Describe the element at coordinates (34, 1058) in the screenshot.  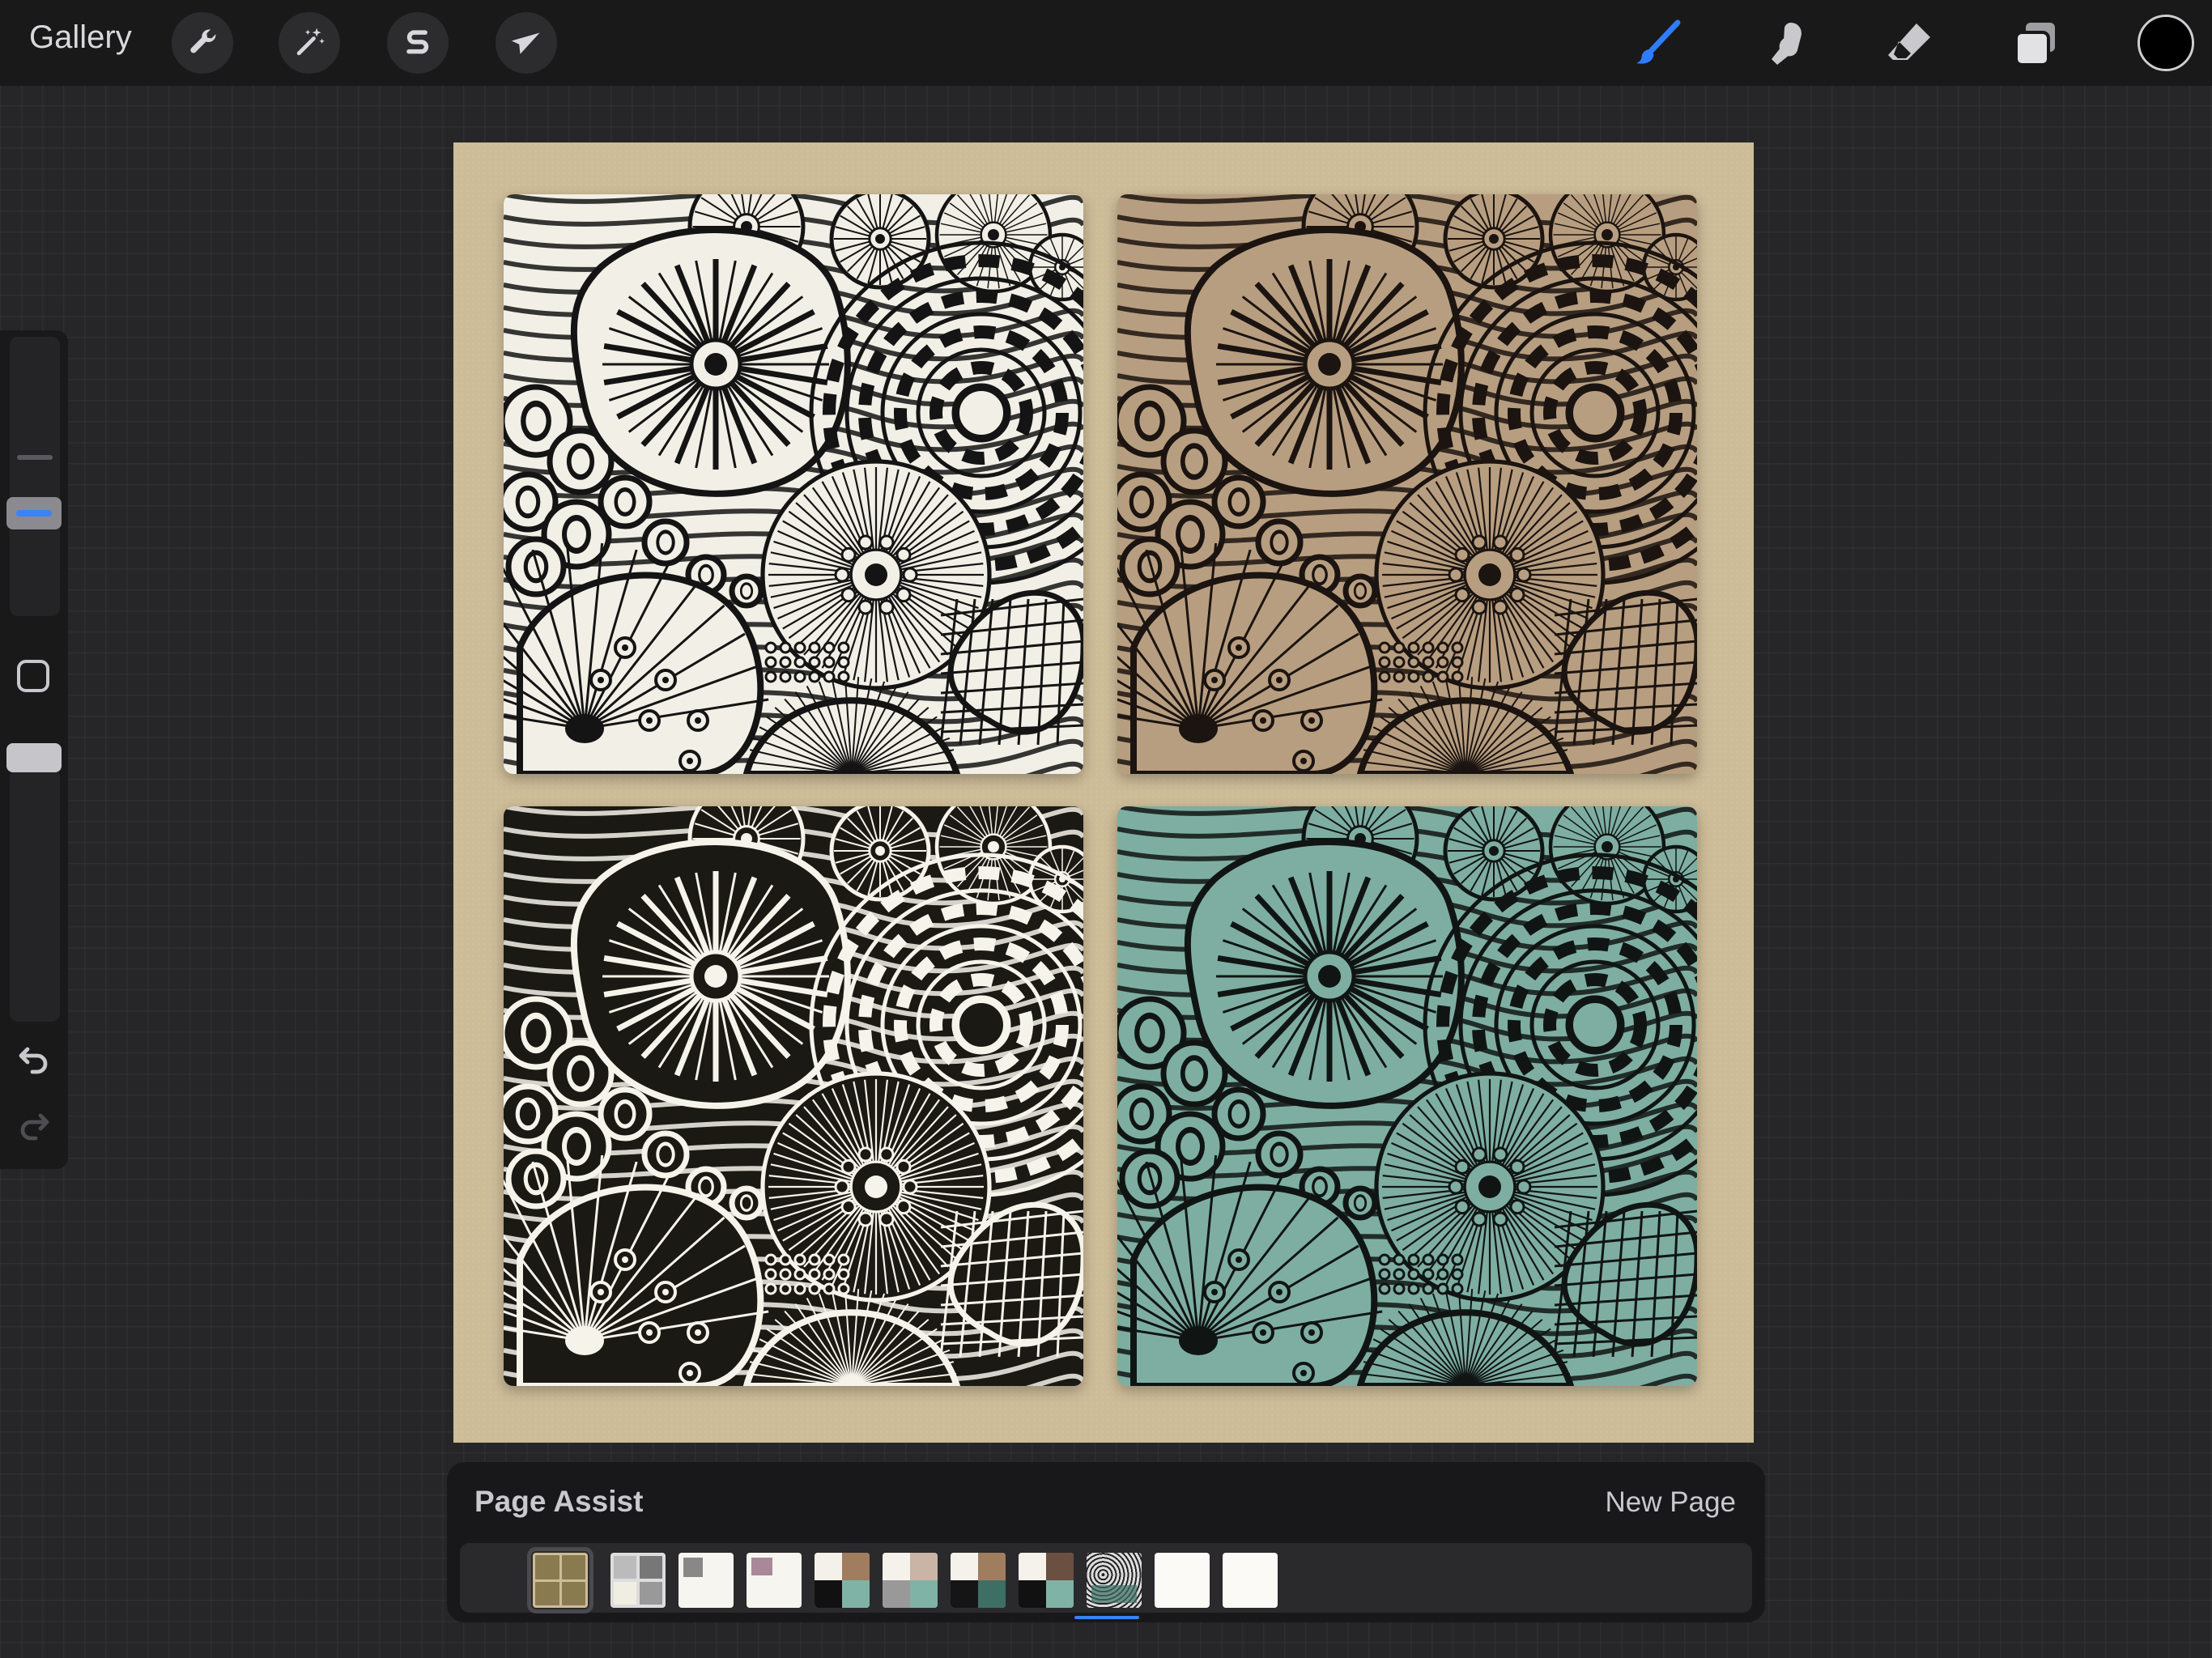
I see `undo-arrow-icon` at that location.